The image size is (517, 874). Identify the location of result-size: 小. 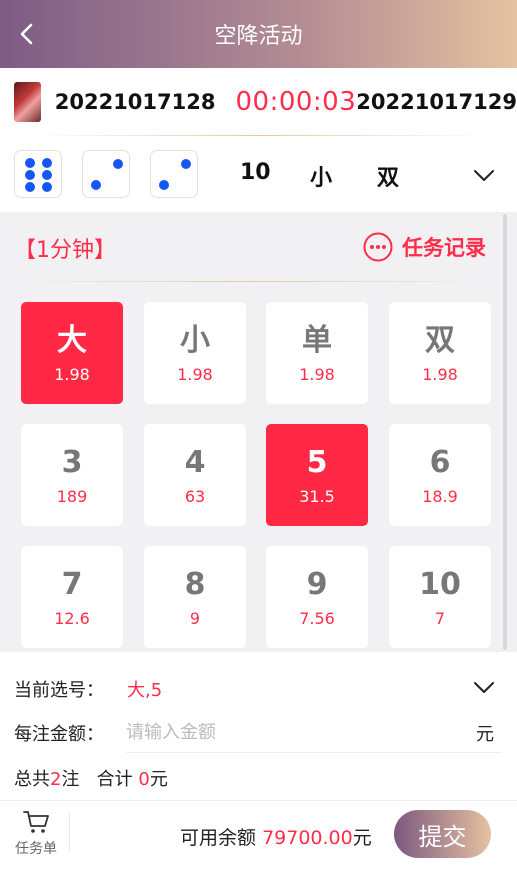
(321, 178).